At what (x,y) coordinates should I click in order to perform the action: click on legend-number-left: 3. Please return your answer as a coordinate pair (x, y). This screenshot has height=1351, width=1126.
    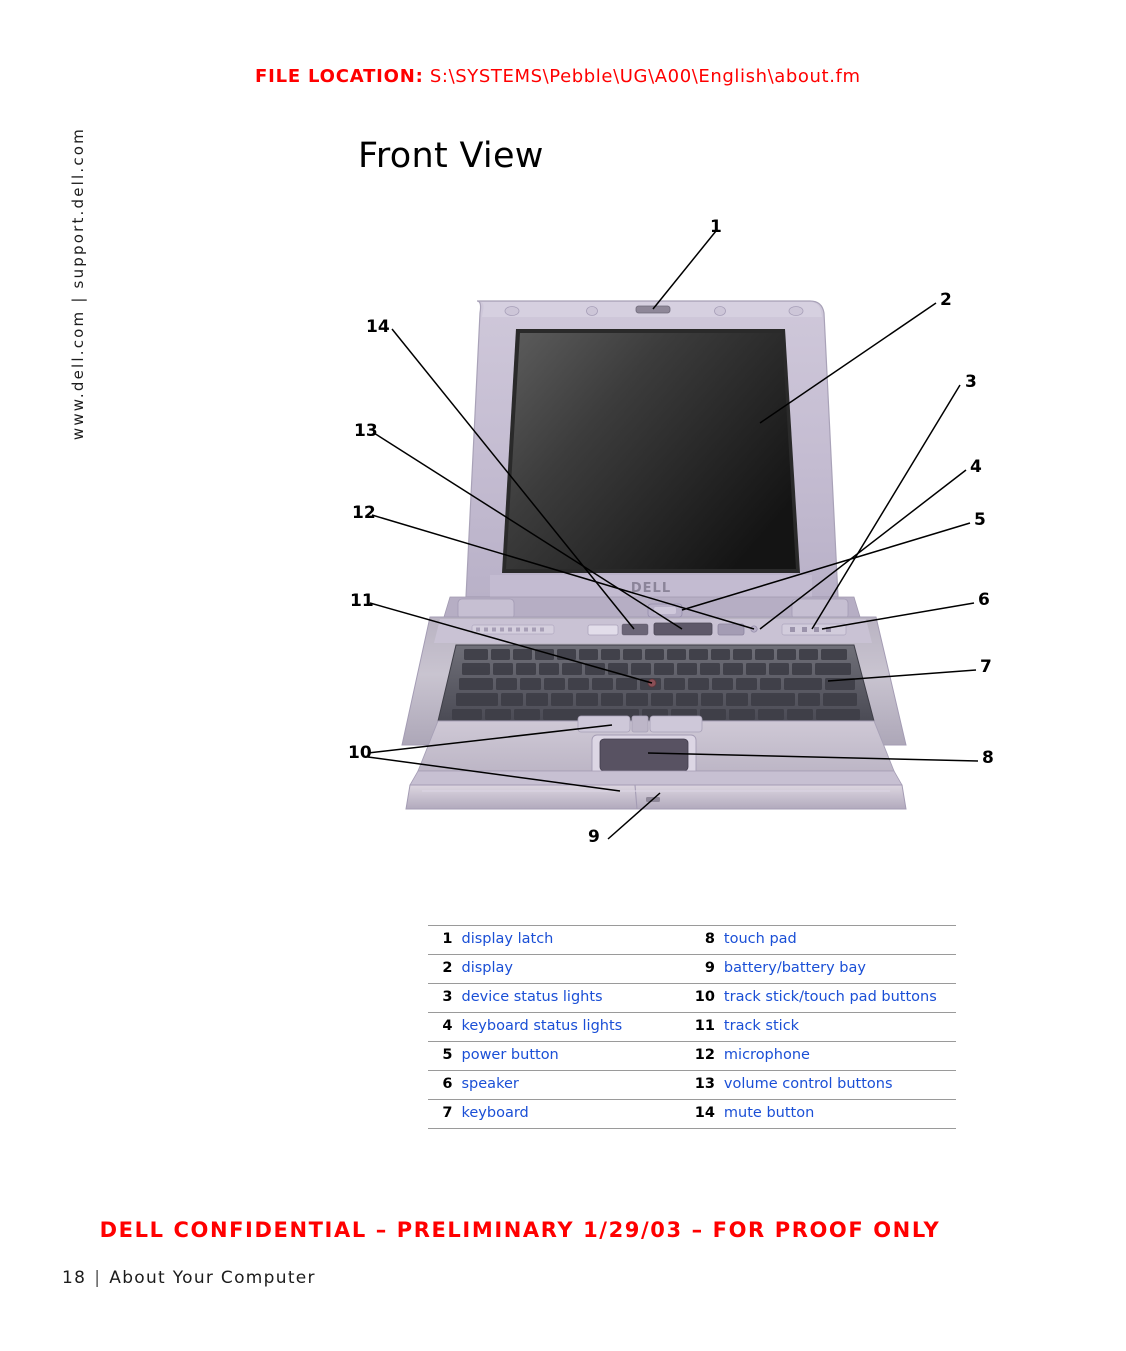
    Looking at the image, I should click on (447, 997).